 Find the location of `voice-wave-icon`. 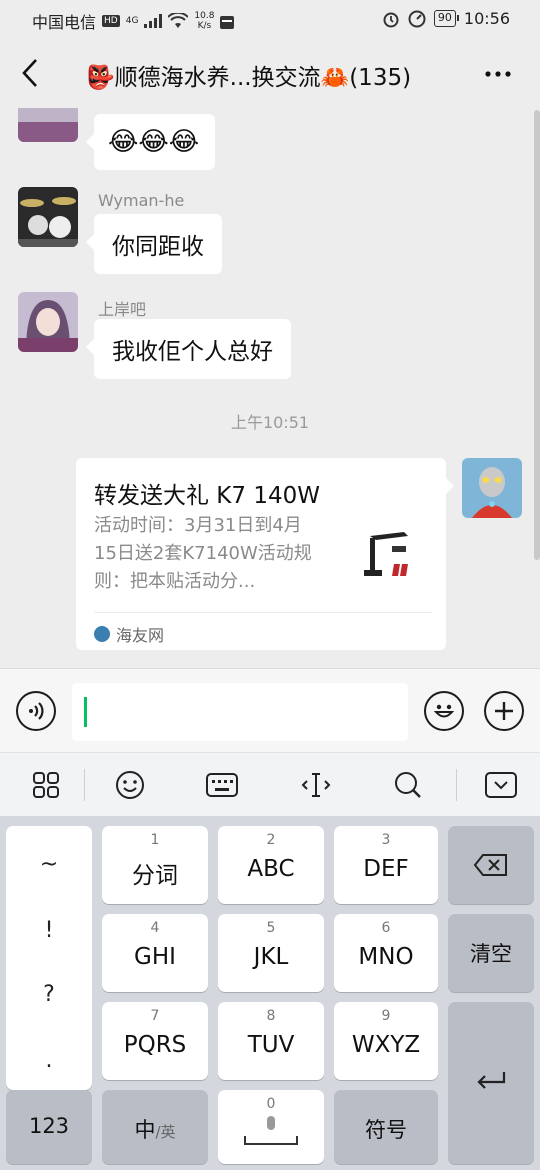

voice-wave-icon is located at coordinates (36, 711).